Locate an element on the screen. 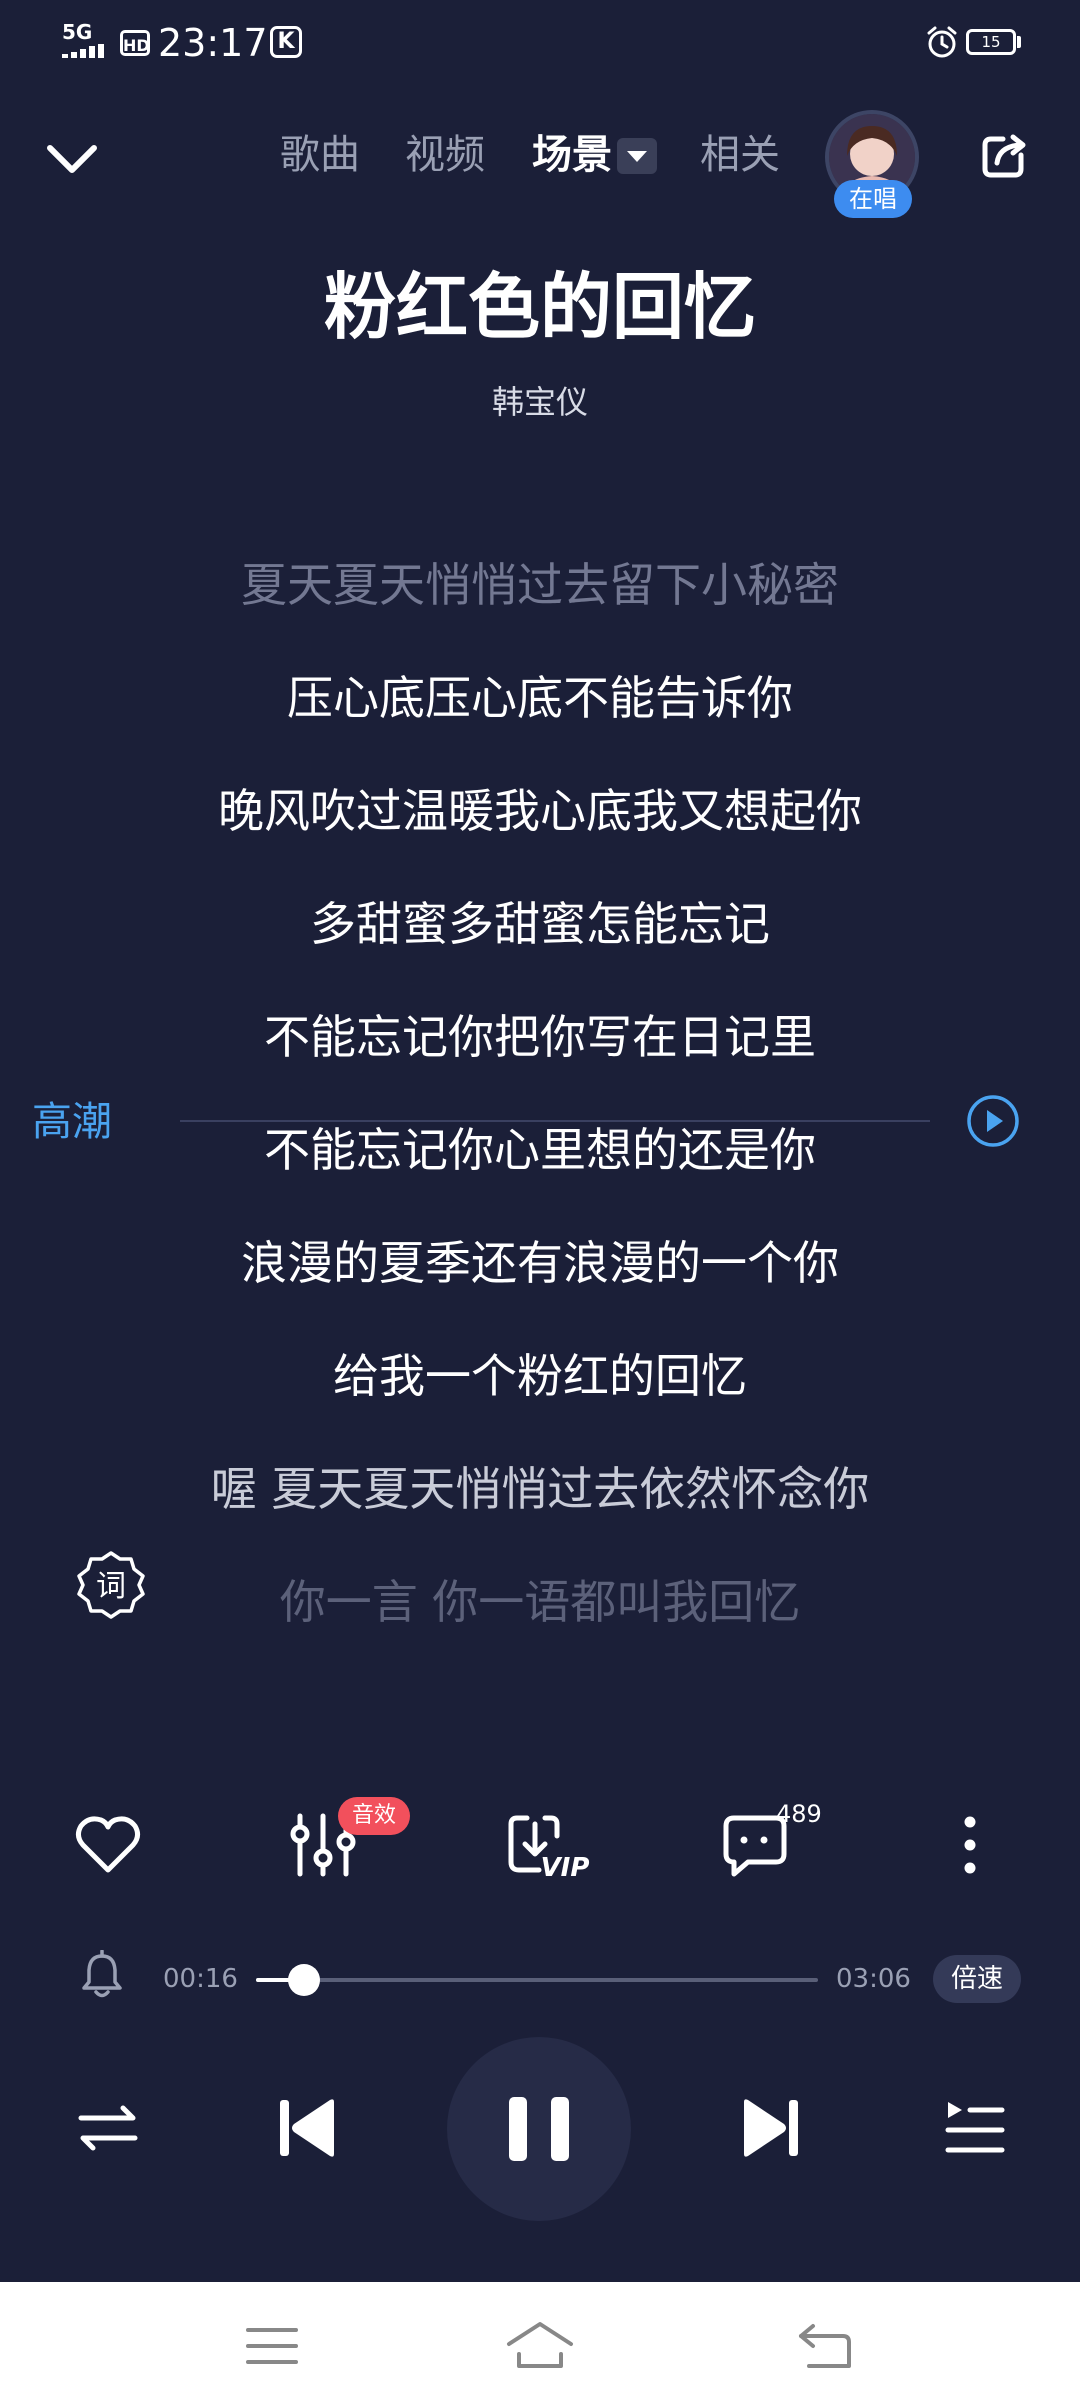  tab-scenes: 场景 is located at coordinates (572, 155).